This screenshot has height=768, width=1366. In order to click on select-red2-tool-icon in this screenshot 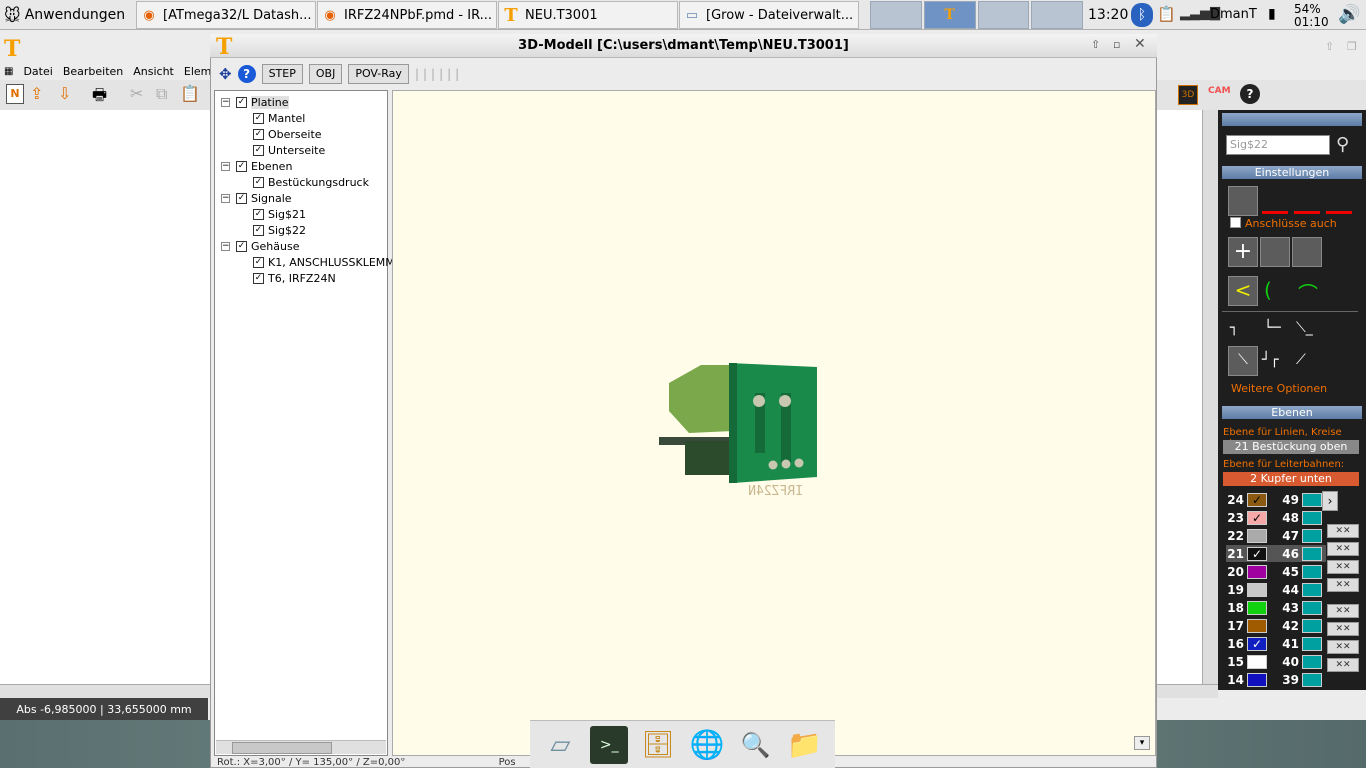, I will do `click(1307, 201)`.